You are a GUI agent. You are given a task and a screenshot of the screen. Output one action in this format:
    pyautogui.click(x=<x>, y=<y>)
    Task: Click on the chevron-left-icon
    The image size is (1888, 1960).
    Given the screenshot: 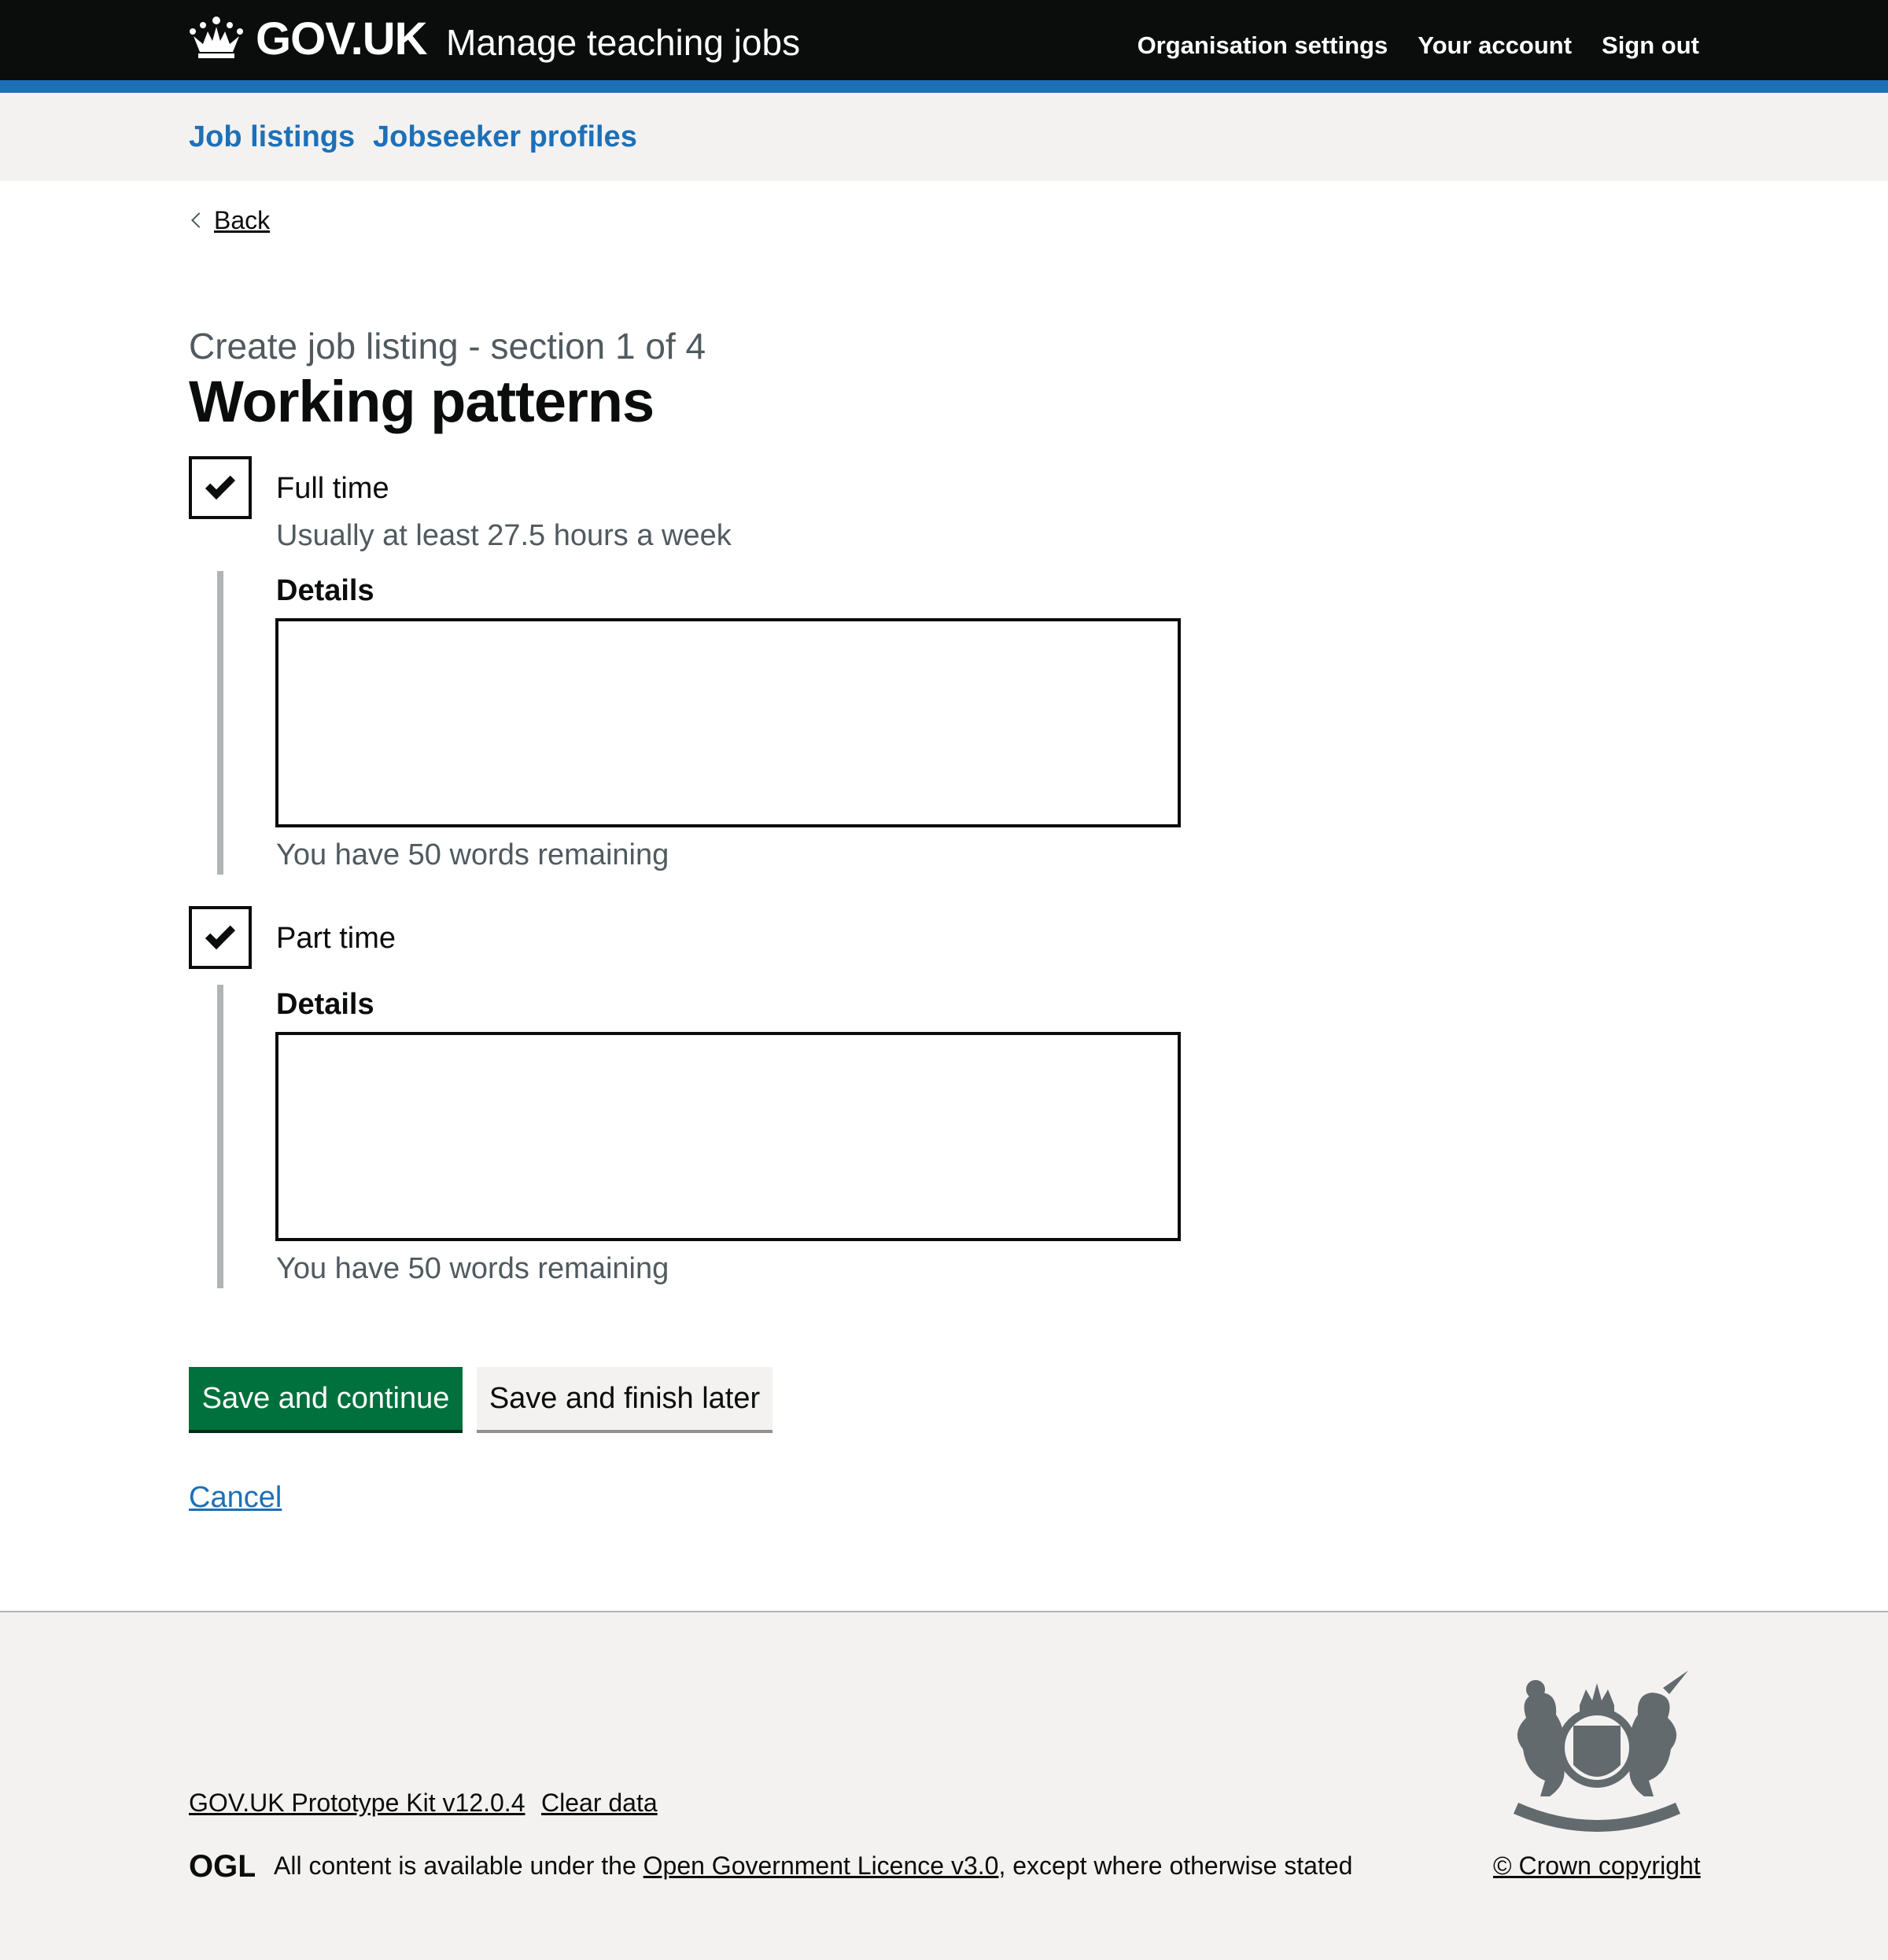 What is the action you would take?
    pyautogui.click(x=199, y=220)
    